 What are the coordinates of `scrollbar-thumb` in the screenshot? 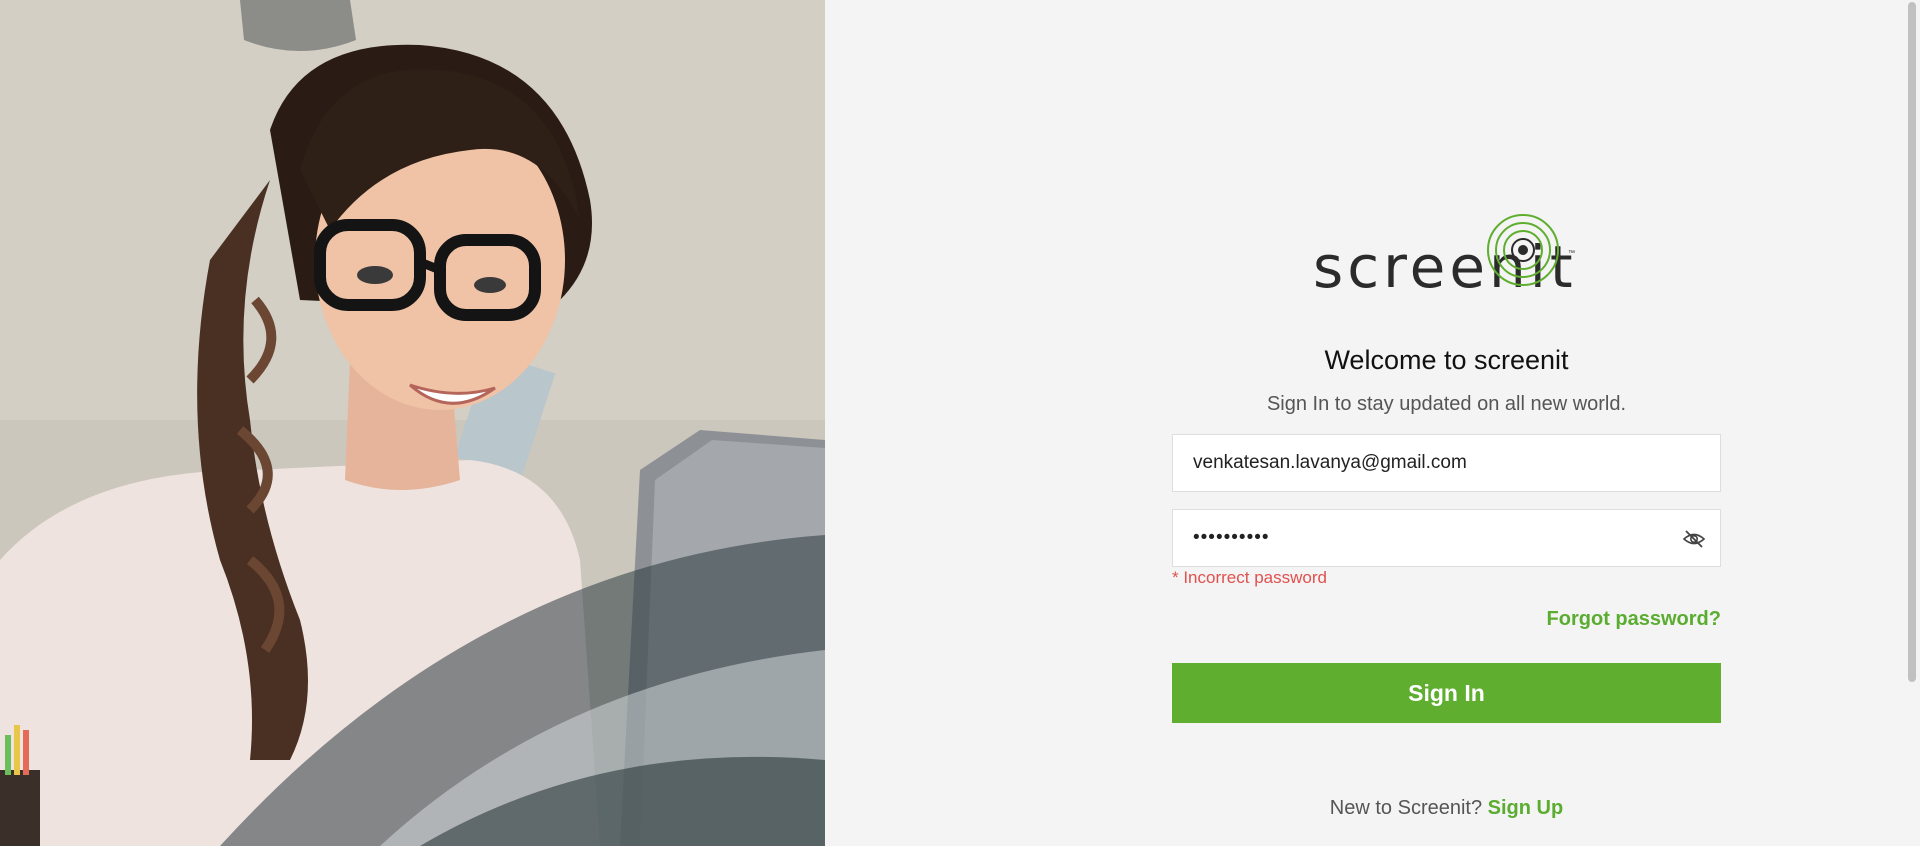 It's located at (1912, 342).